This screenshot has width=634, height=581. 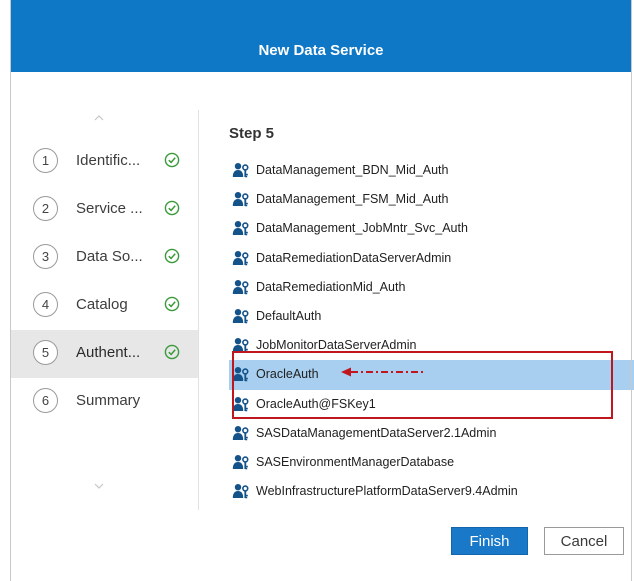 I want to click on auth-list-item: DataManagement_FSM_Mid_Auth, so click(x=431, y=199).